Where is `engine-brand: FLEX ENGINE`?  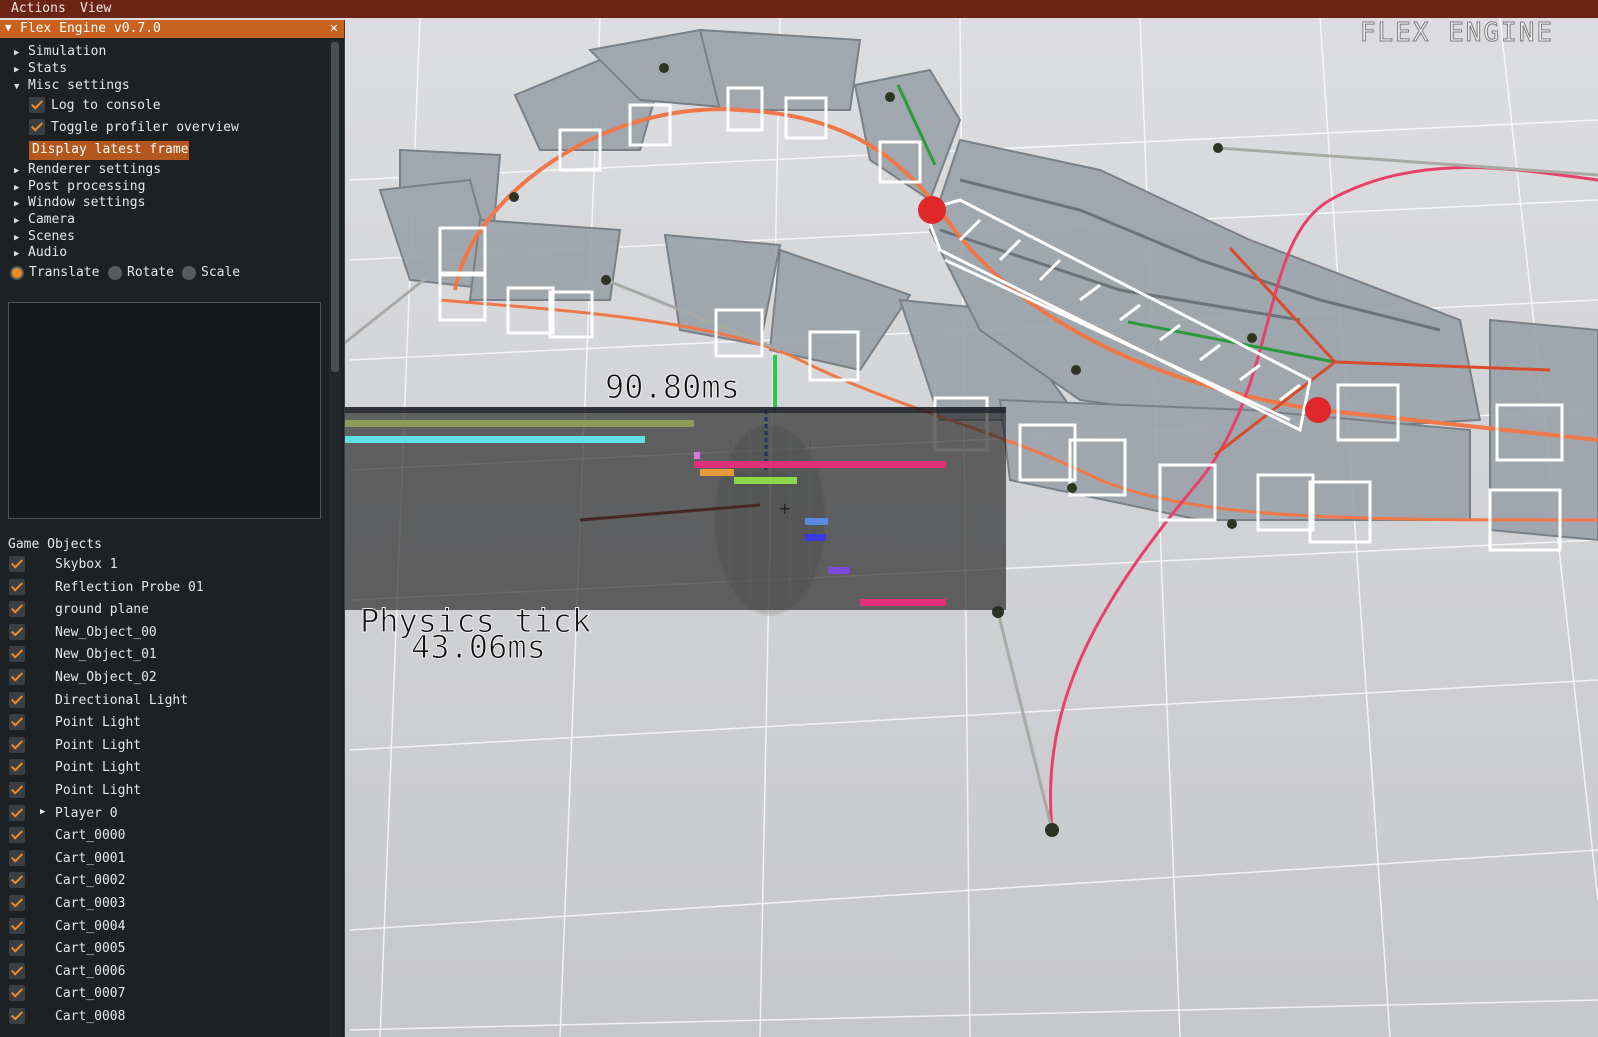
engine-brand: FLEX ENGINE is located at coordinates (1456, 33).